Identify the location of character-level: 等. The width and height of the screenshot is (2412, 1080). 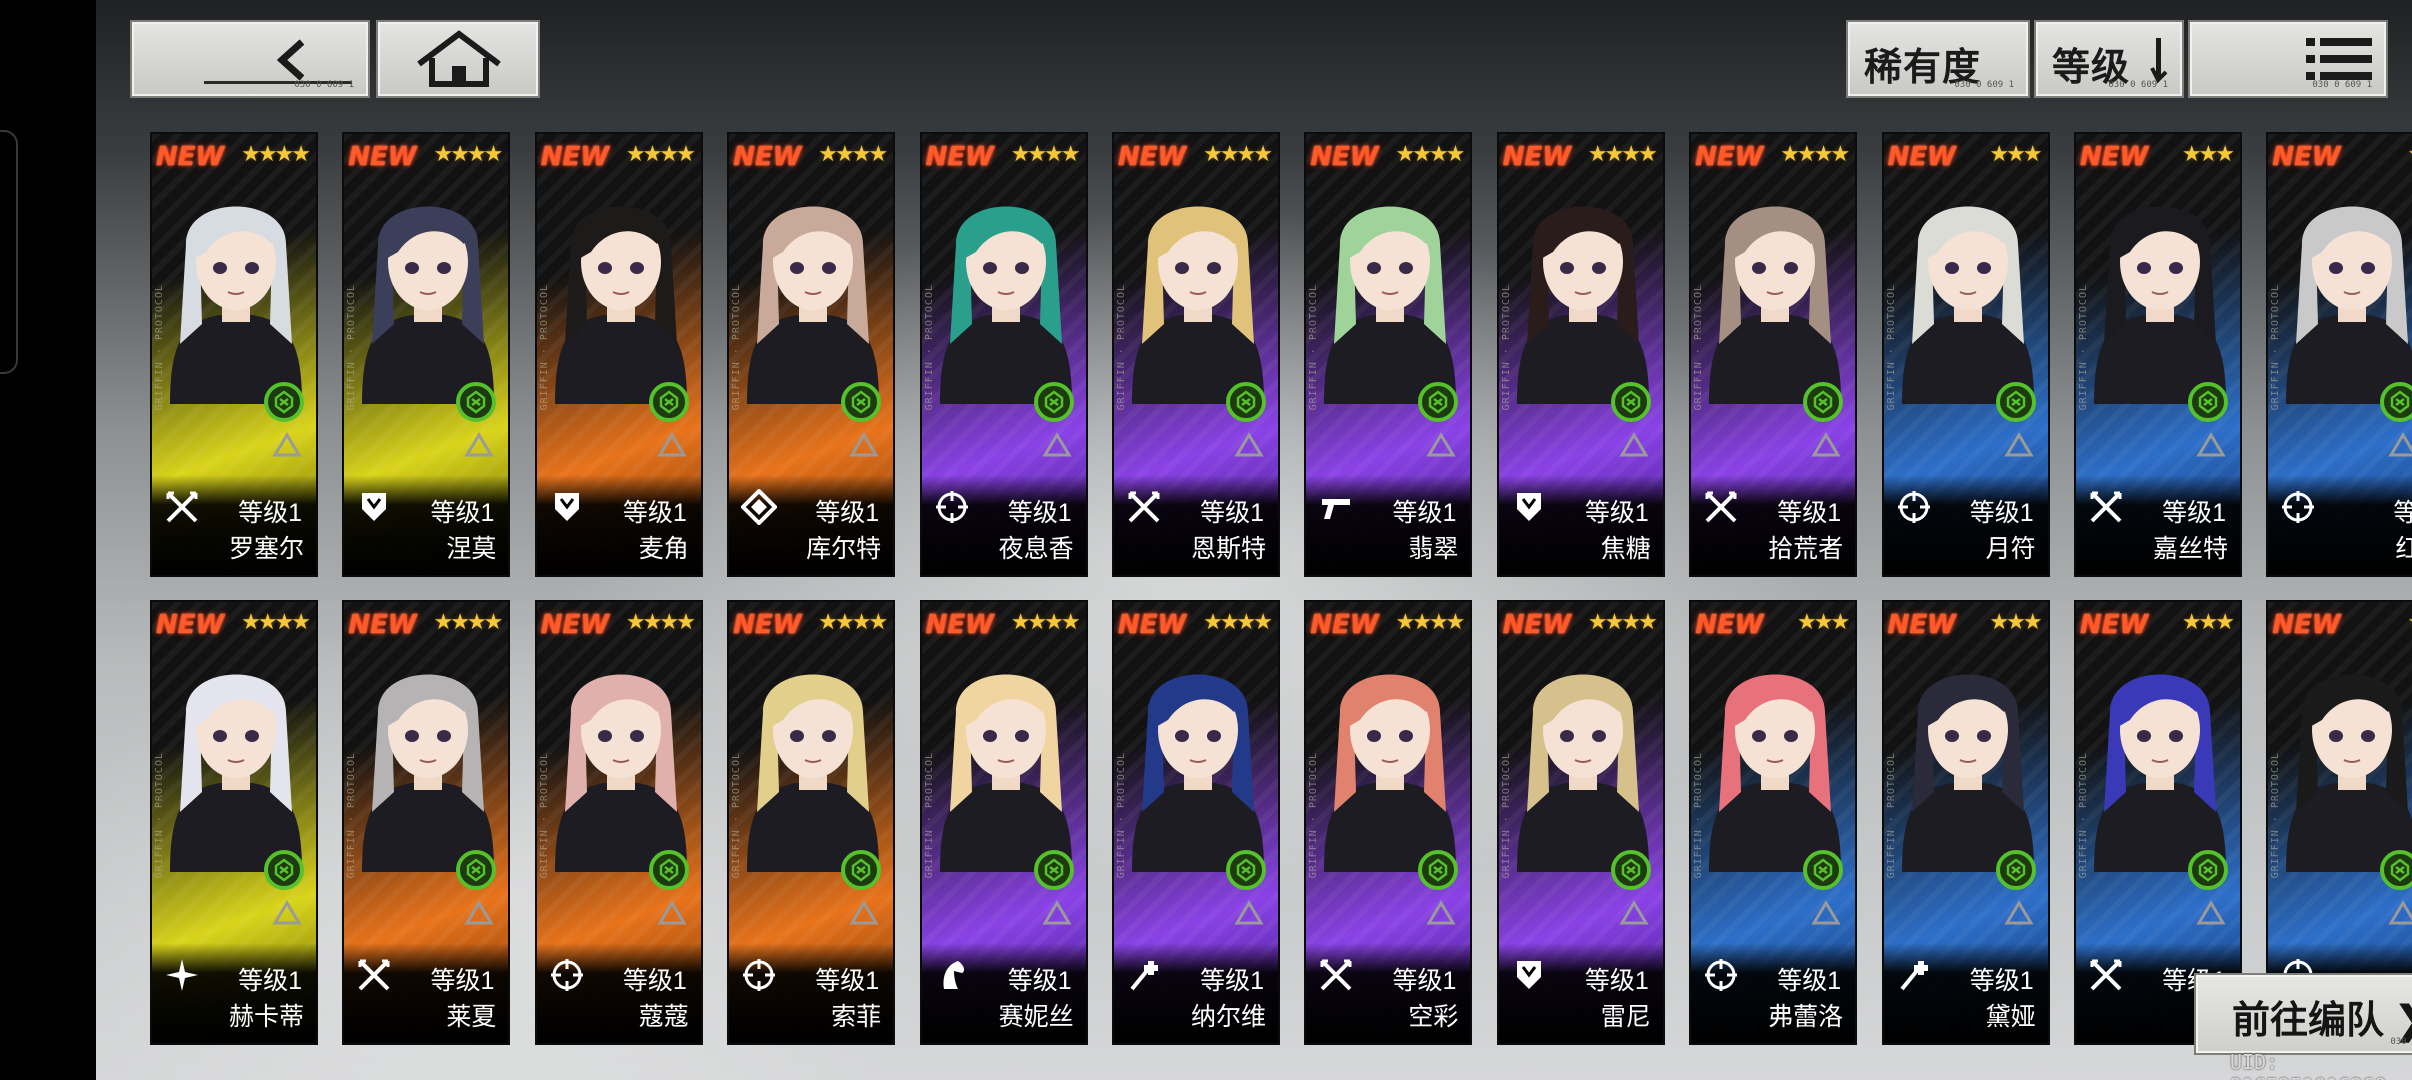
(2402, 511).